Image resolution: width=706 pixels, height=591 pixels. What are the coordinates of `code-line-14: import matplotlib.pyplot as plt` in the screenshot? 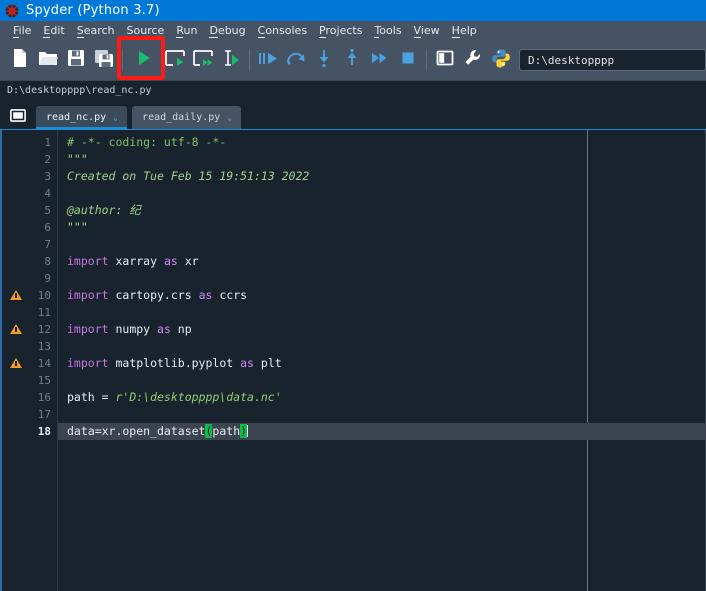 It's located at (382, 363).